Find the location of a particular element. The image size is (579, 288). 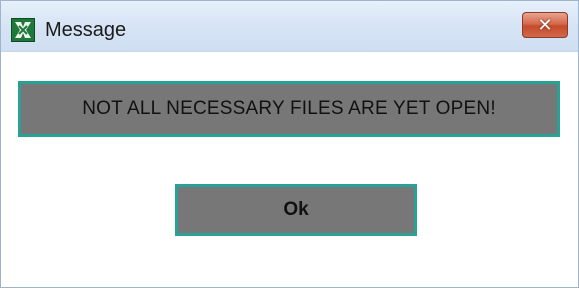

app-logo-icon is located at coordinates (23, 30).